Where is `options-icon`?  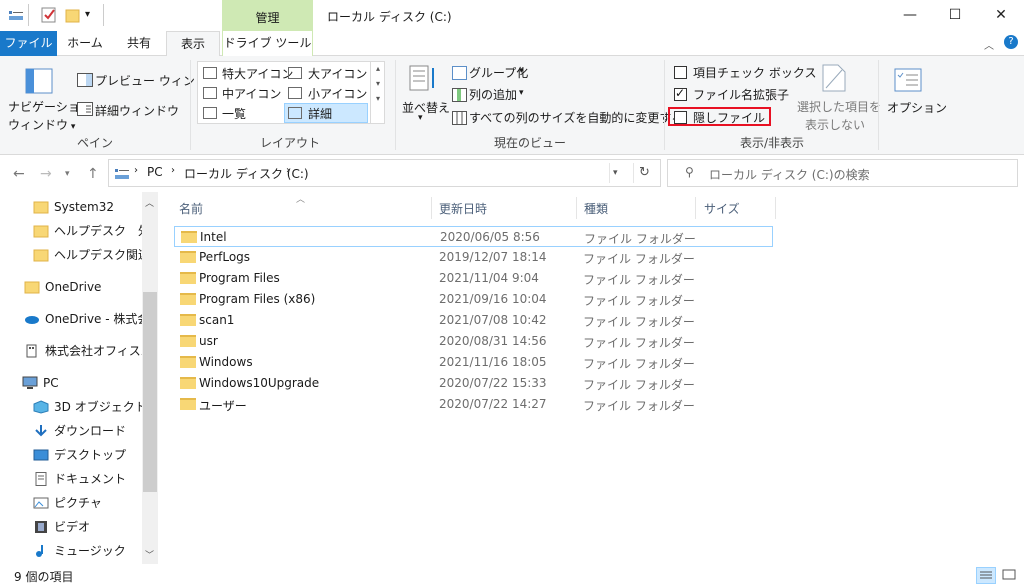
options-icon is located at coordinates (908, 81).